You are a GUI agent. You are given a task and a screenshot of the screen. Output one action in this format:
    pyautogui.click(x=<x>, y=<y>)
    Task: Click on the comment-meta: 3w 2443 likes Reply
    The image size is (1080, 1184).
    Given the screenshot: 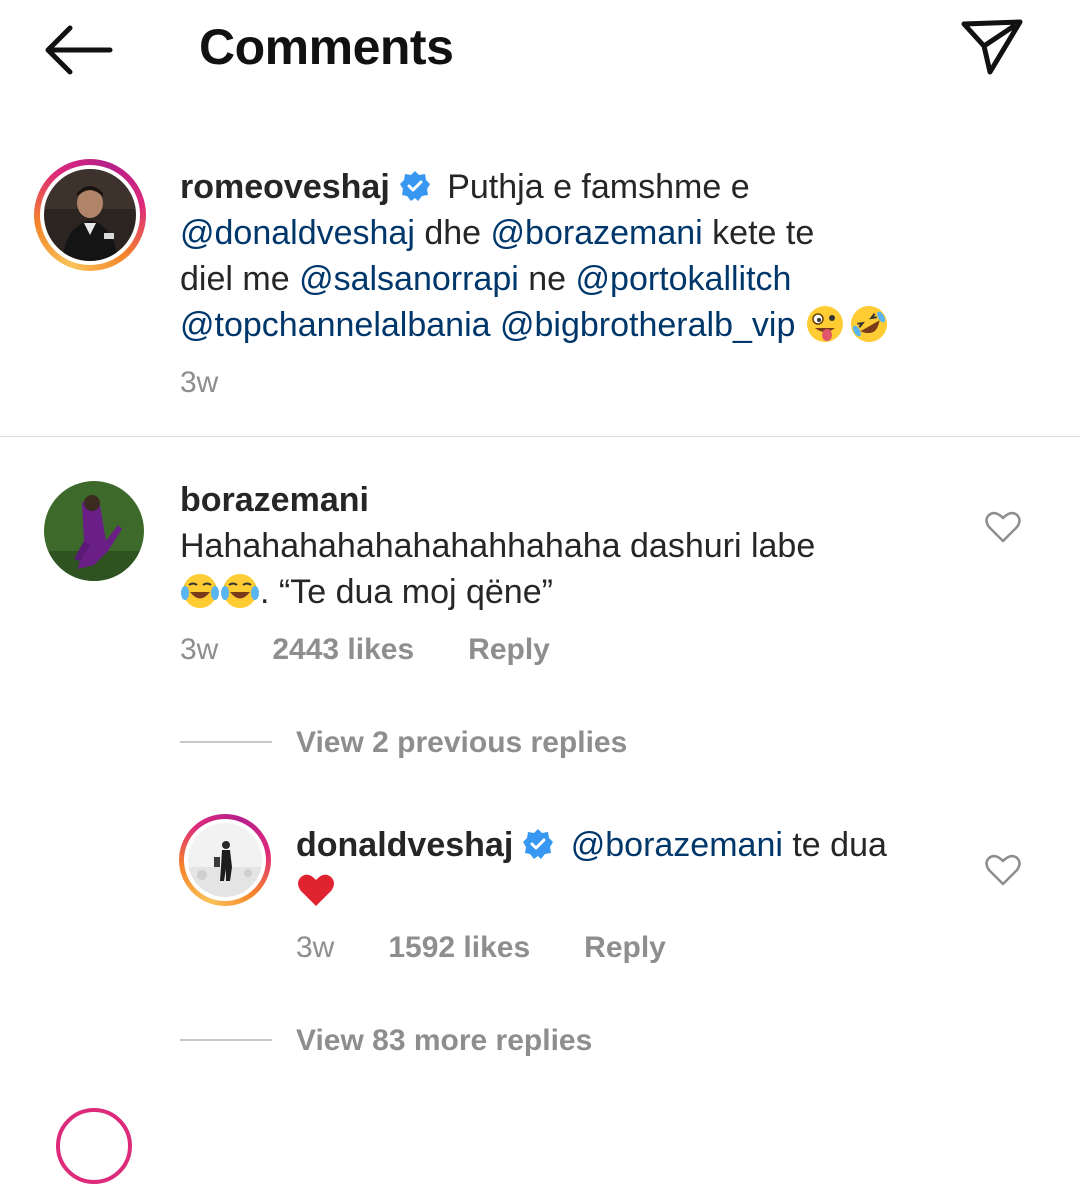 What is the action you would take?
    pyautogui.click(x=392, y=650)
    